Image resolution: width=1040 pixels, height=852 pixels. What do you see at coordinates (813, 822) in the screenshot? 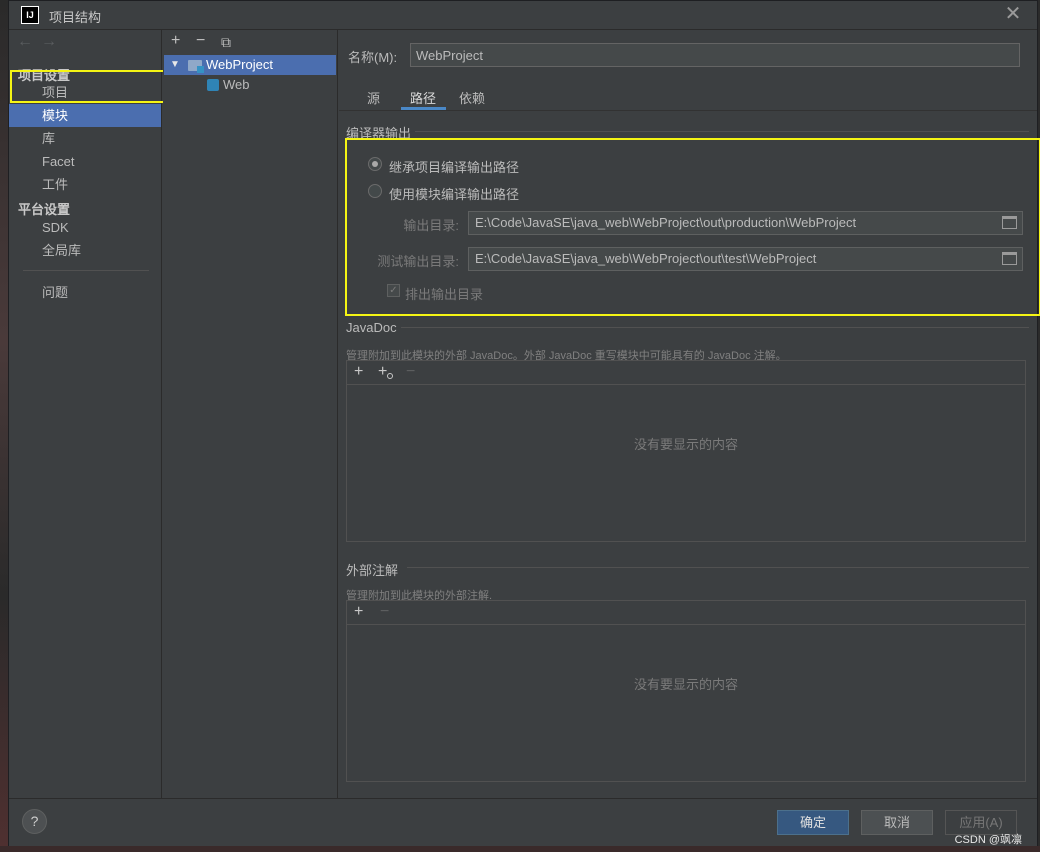
I see `ok-button: 确定` at bounding box center [813, 822].